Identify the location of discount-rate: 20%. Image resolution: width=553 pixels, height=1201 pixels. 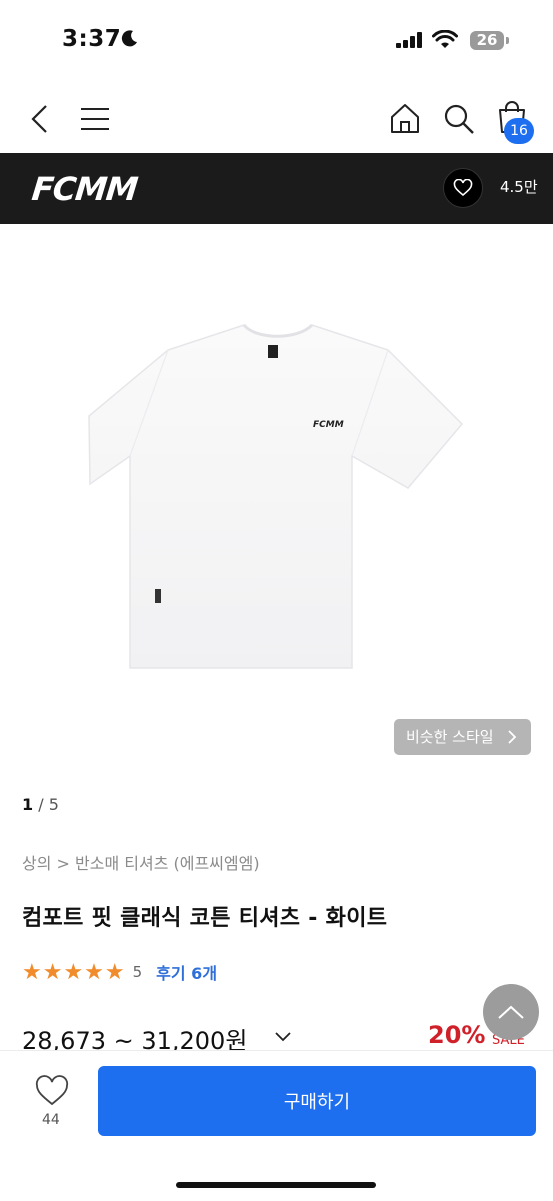
(457, 1035).